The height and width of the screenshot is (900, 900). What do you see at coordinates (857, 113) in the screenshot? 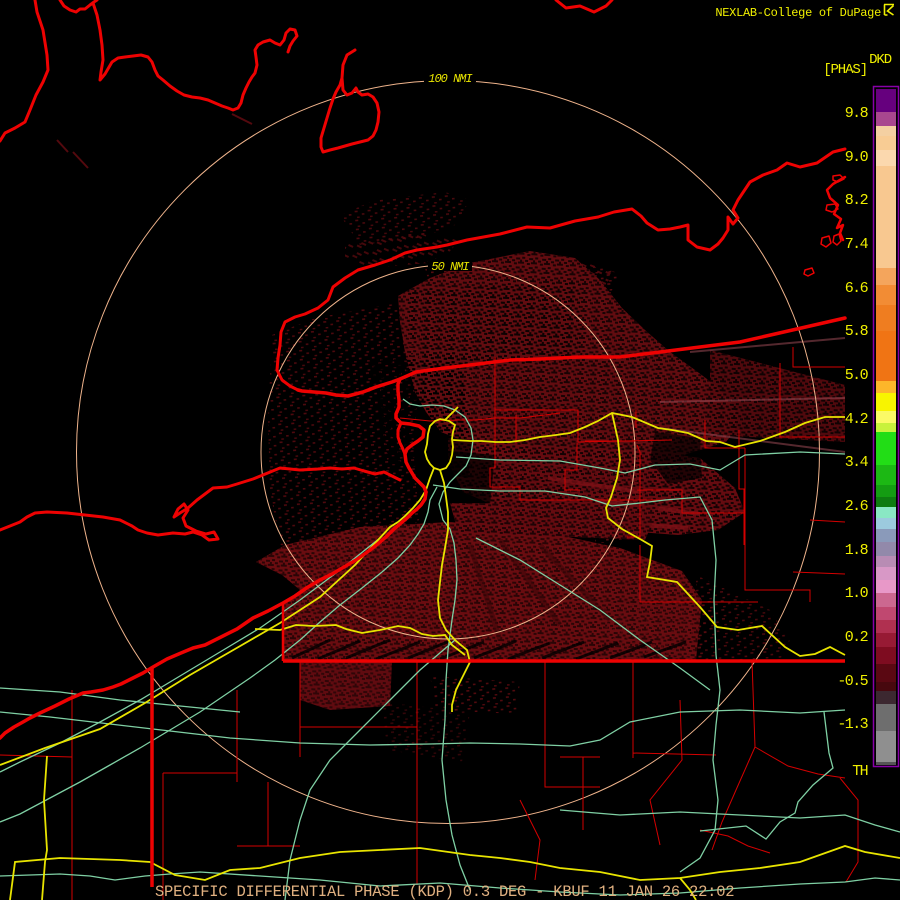
I see `svg-text: 9.8` at bounding box center [857, 113].